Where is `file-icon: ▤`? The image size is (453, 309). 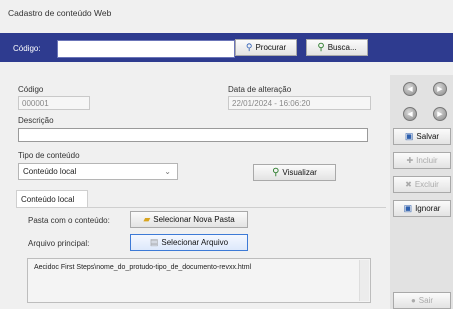
file-icon: ▤ is located at coordinates (154, 242).